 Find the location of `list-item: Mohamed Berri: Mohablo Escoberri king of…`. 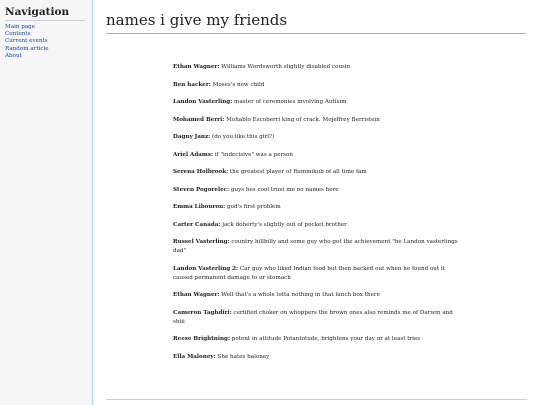

list-item: Mohamed Berri: Mohablo Escoberri king of… is located at coordinates (319, 120).